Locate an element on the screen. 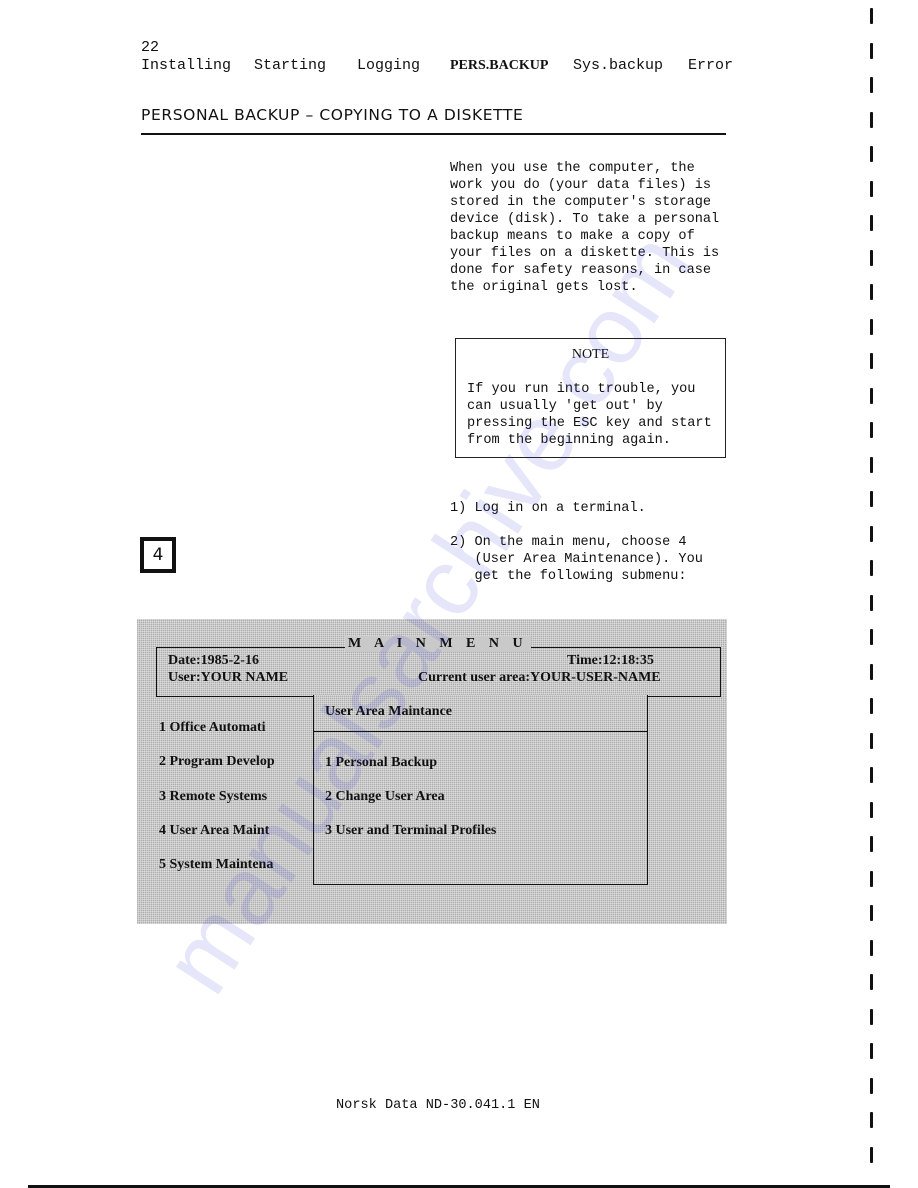 The width and height of the screenshot is (918, 1188). main-menu-item: 5 System Maintena is located at coordinates (216, 865).